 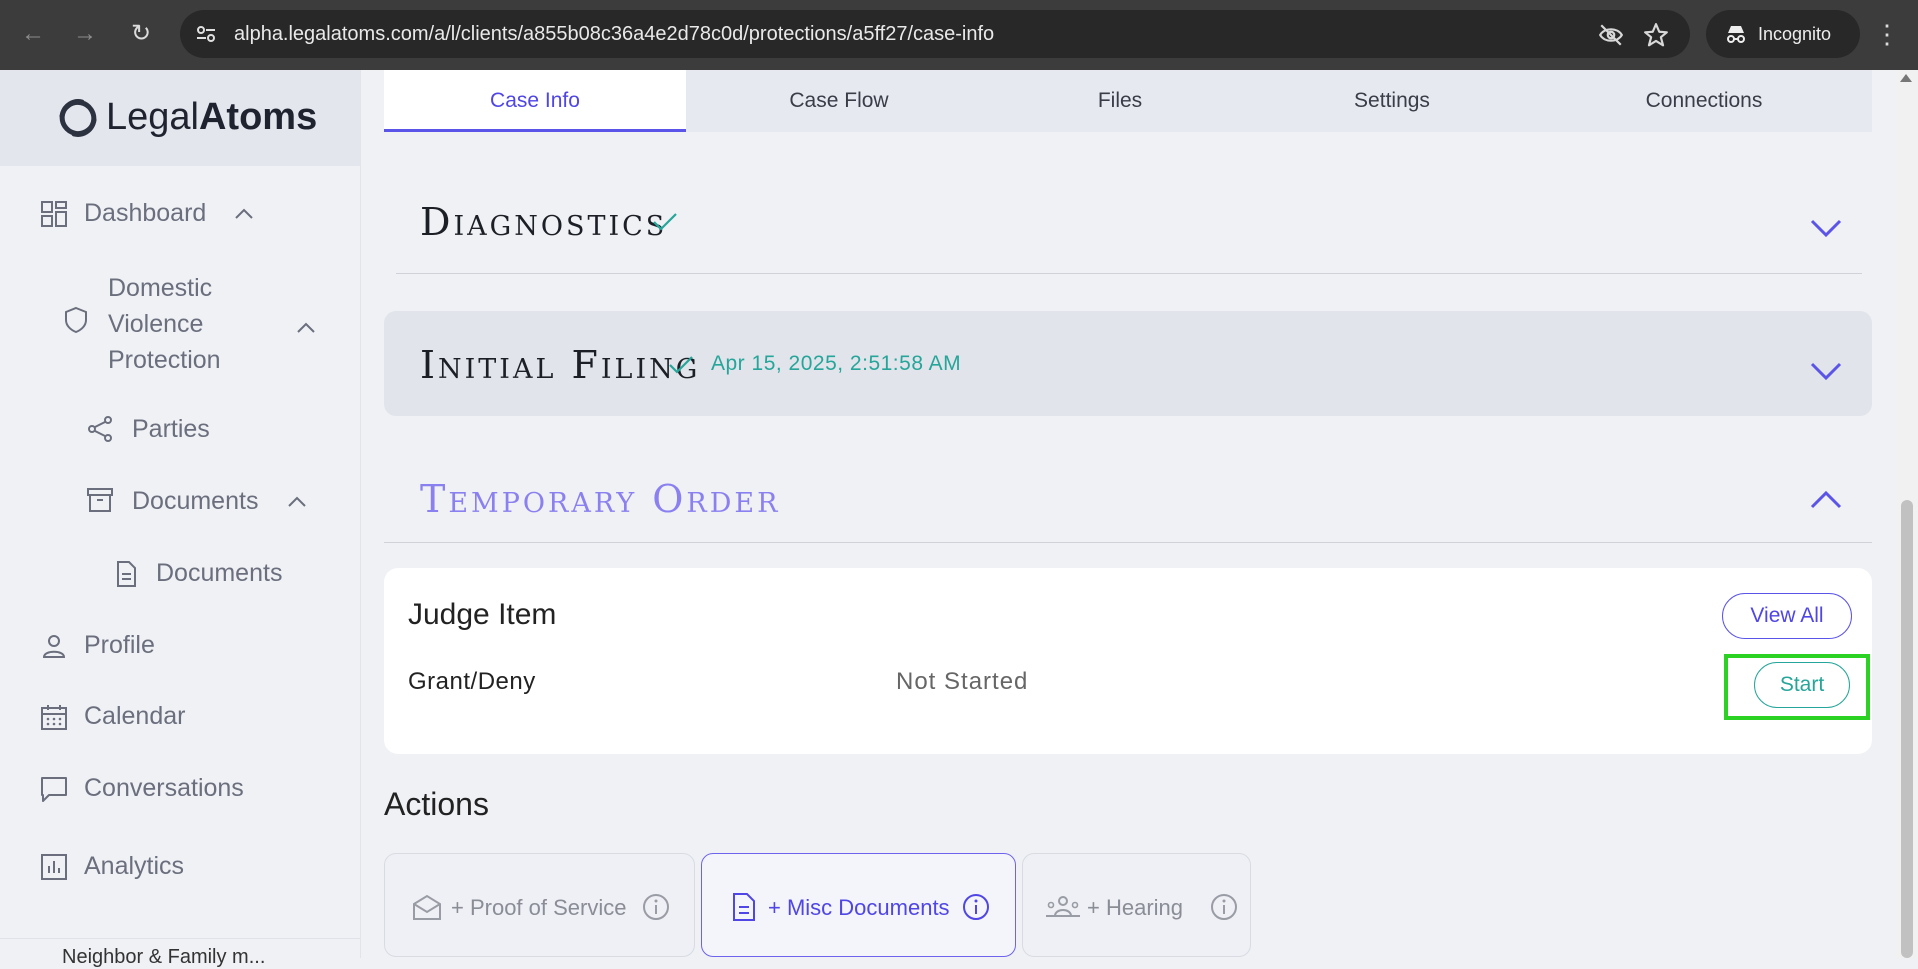 What do you see at coordinates (472, 681) in the screenshot?
I see `judge-item-label: Grant/Deny` at bounding box center [472, 681].